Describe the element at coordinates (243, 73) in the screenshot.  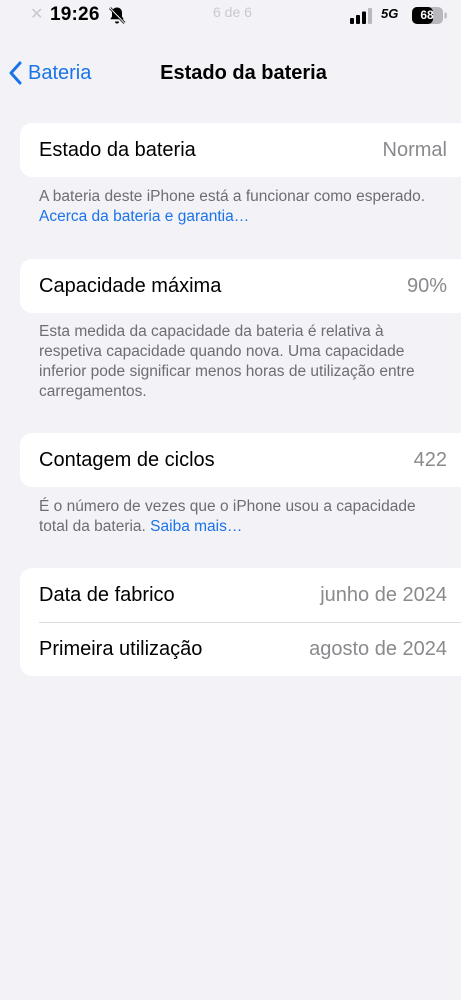
I see `page-title: Estado da bateria` at that location.